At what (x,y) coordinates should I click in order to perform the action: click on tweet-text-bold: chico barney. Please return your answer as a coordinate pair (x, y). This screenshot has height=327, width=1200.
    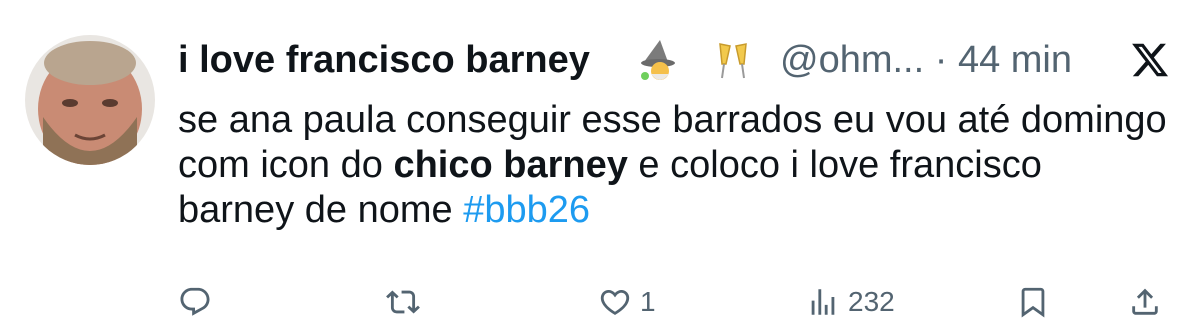
    Looking at the image, I should click on (510, 165).